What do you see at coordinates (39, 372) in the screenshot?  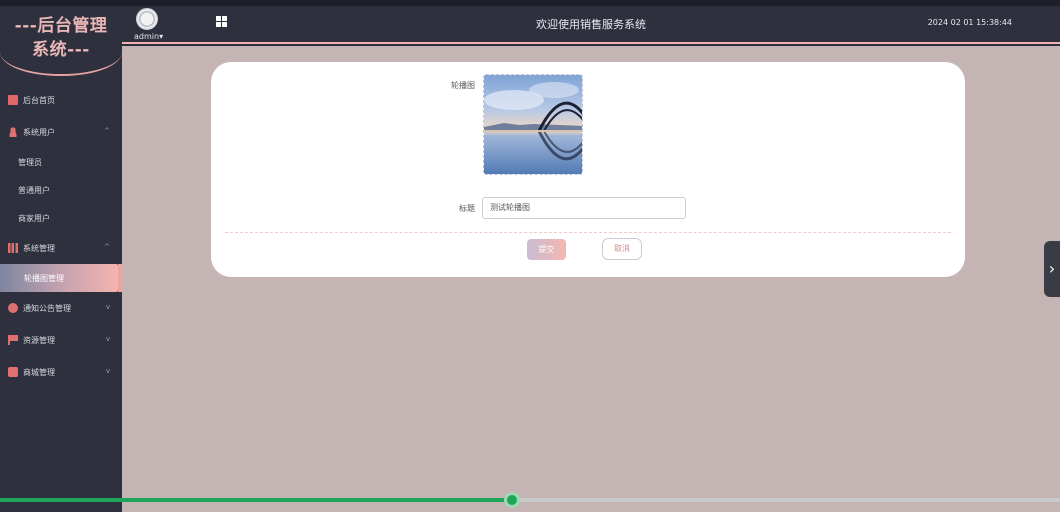 I see `sidebar-item-label: 商城管理` at bounding box center [39, 372].